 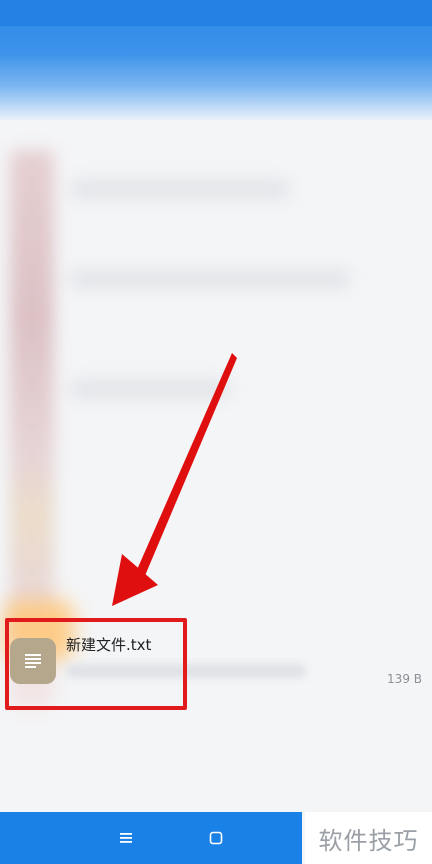 I want to click on bottom-navigation-bar, so click(x=151, y=838).